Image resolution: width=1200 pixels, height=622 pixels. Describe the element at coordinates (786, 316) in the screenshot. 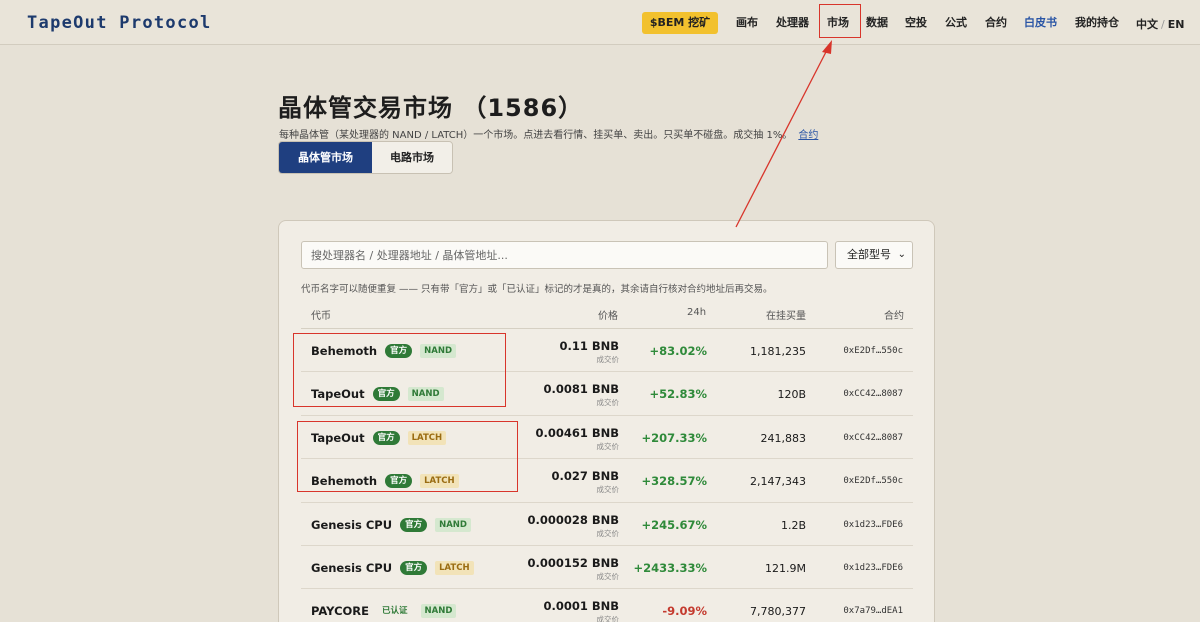

I see `col-volume: 在挂买量` at that location.